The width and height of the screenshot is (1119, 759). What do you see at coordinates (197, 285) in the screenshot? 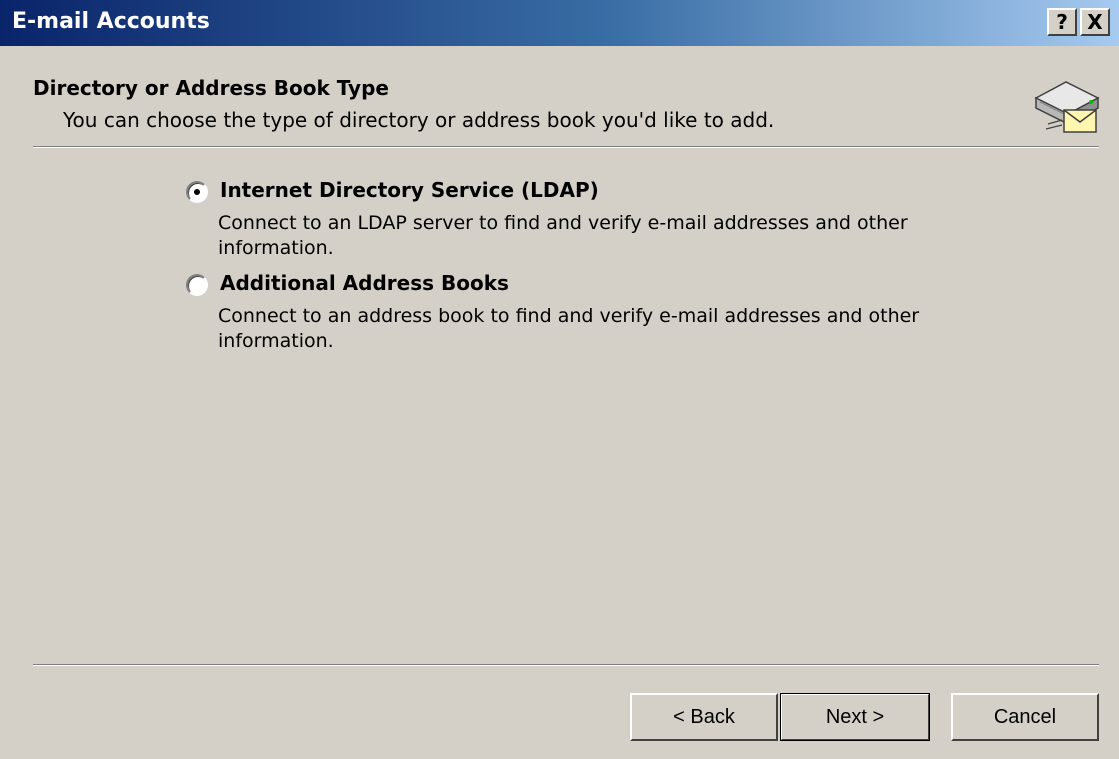
I see `radio-additional-address-books` at bounding box center [197, 285].